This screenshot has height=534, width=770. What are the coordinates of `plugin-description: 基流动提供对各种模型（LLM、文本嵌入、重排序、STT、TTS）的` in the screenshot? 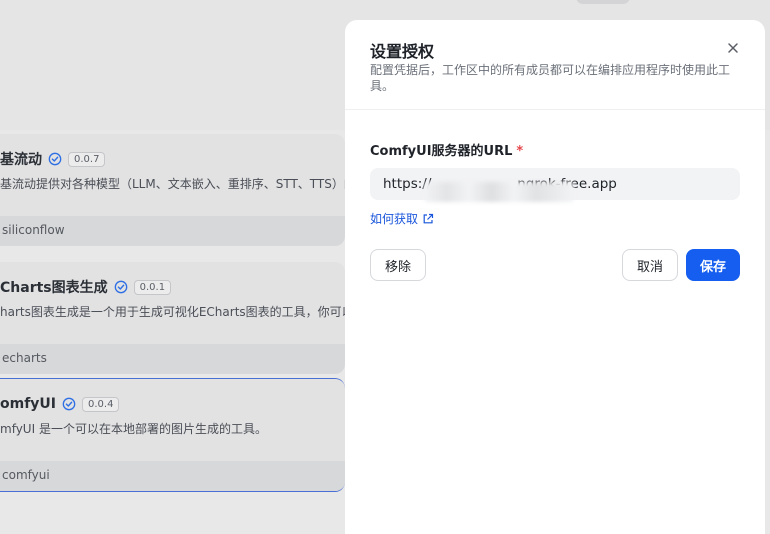 It's located at (172, 184).